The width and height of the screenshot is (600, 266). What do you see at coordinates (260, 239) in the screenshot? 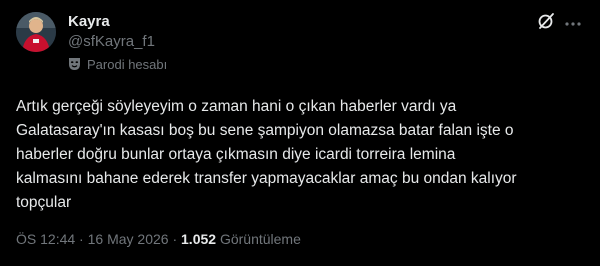
I see `views-label: Görüntüleme` at bounding box center [260, 239].